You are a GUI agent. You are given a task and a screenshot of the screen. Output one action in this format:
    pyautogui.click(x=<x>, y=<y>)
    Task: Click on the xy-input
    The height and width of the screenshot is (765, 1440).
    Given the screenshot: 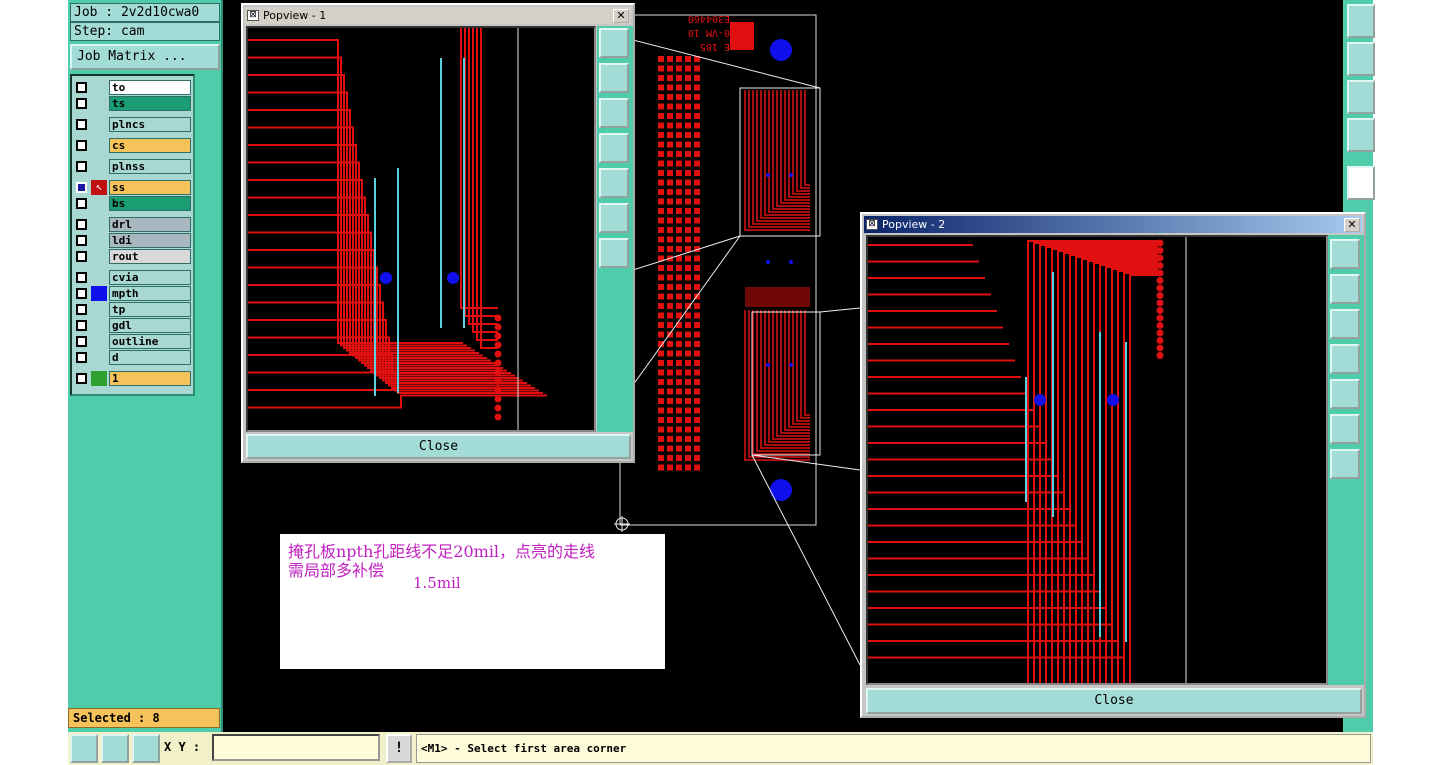 What is the action you would take?
    pyautogui.click(x=296, y=747)
    